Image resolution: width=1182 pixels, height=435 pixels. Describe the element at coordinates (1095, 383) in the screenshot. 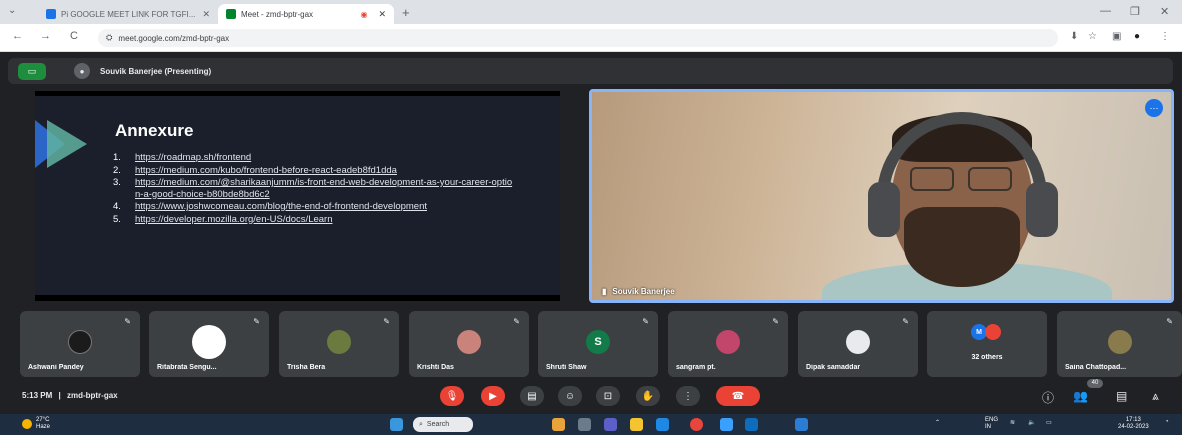

I see `participant-count-badge: 40` at that location.